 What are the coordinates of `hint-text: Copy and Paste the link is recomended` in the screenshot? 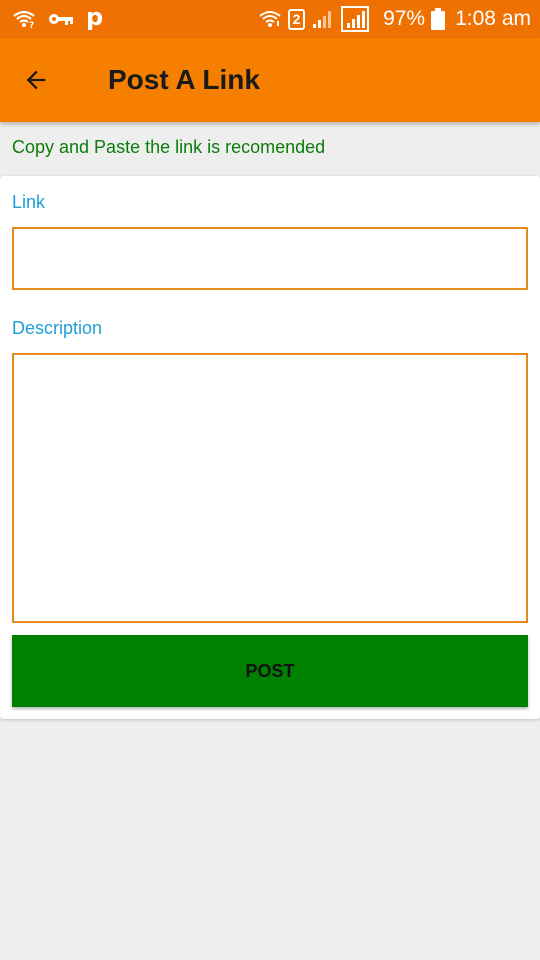 It's located at (169, 147).